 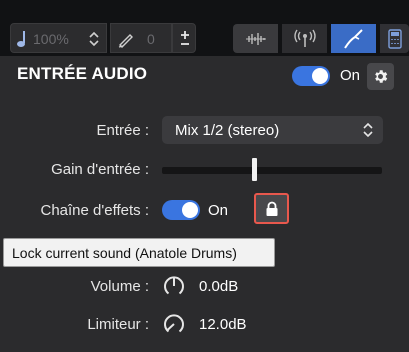 What do you see at coordinates (125, 41) in the screenshot?
I see `pencil-icon` at bounding box center [125, 41].